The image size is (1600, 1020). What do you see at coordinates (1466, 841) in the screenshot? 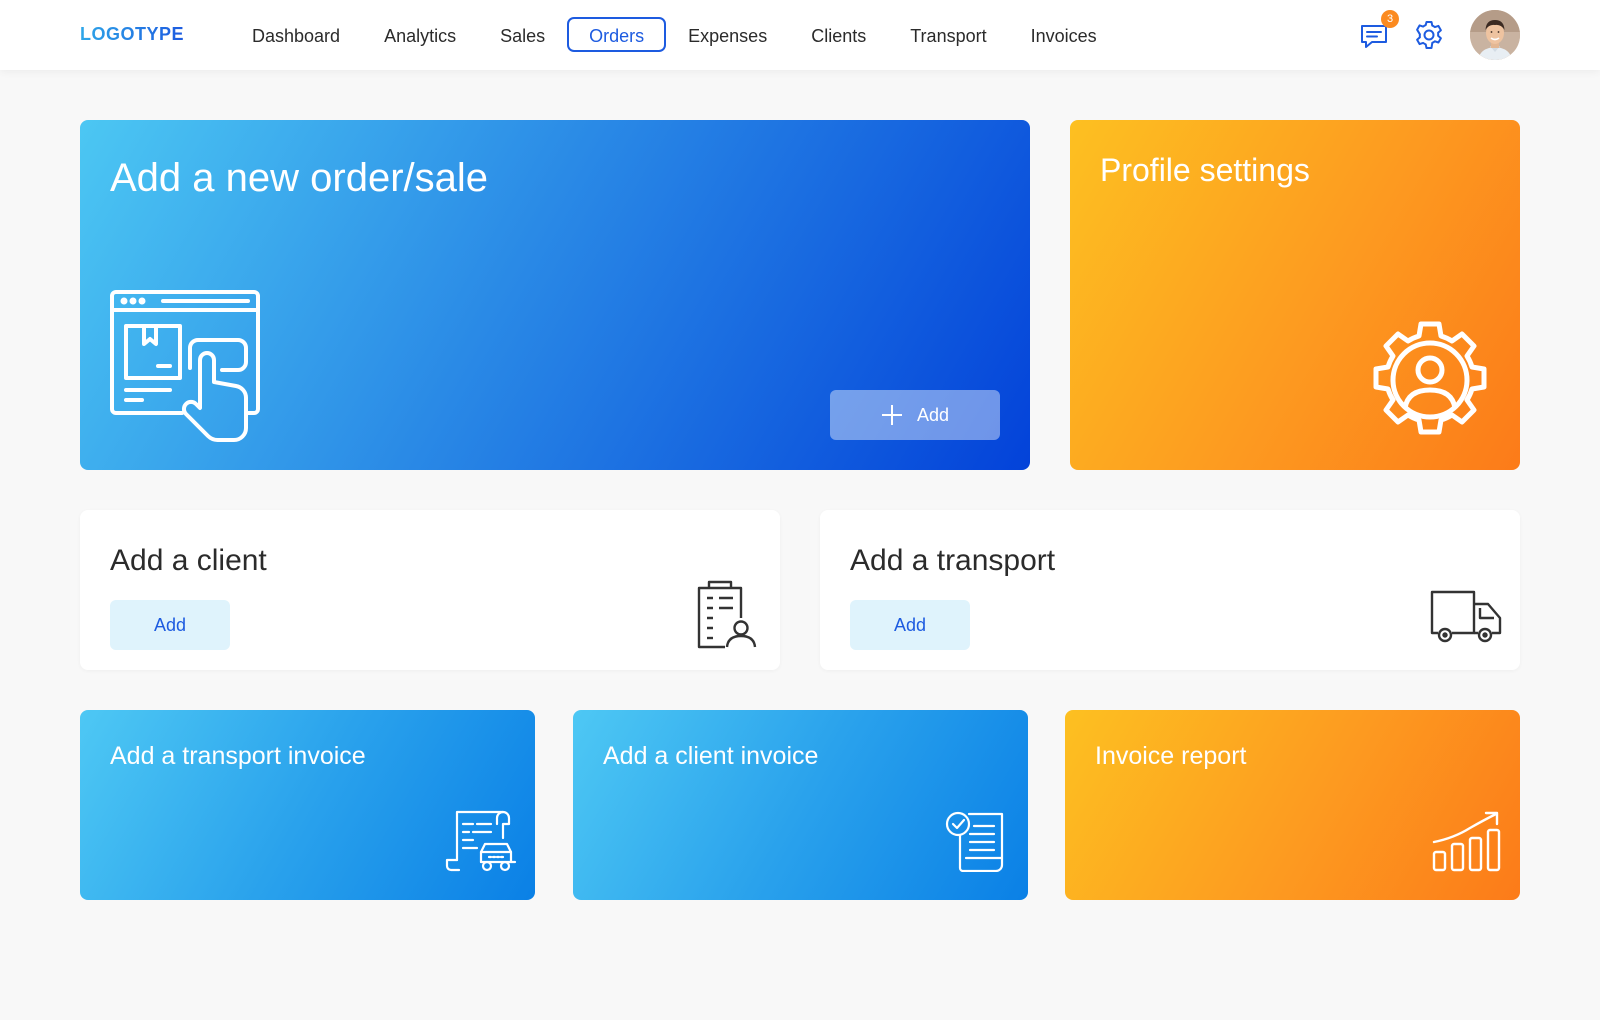
I see `bar-chart-growth-icon` at bounding box center [1466, 841].